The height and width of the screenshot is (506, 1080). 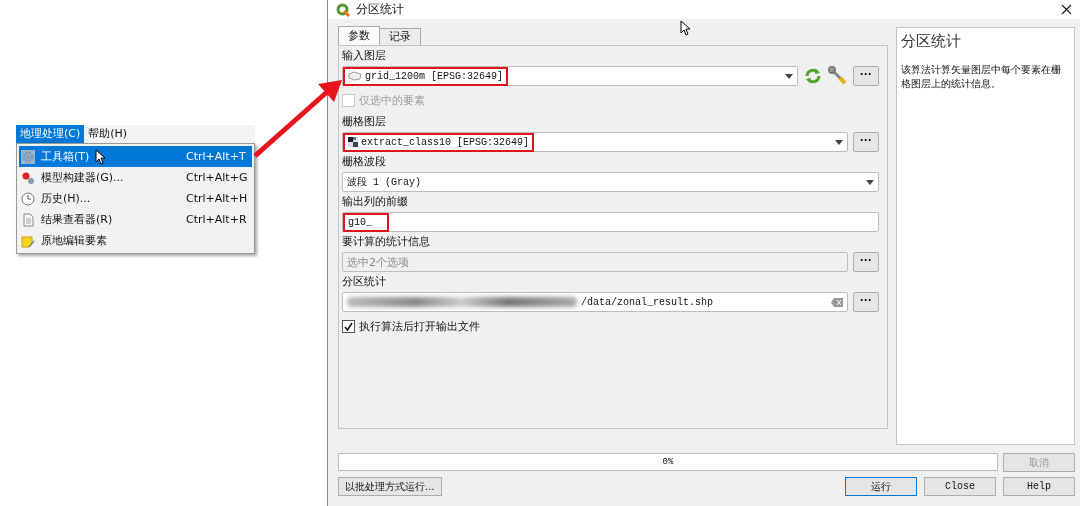 What do you see at coordinates (216, 198) in the screenshot?
I see `shortcut-text: Ctrl+Alt+H` at bounding box center [216, 198].